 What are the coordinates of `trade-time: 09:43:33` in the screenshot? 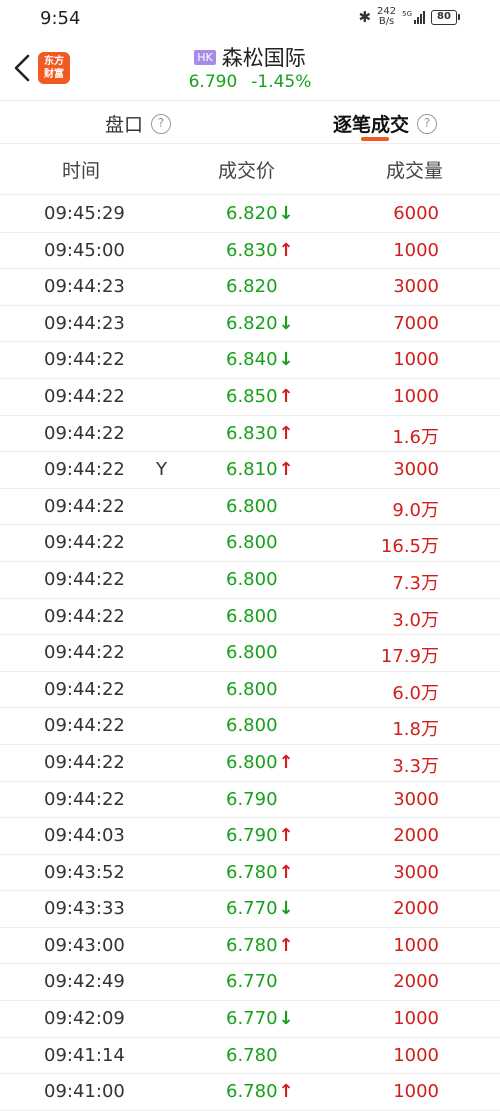 It's located at (84, 909).